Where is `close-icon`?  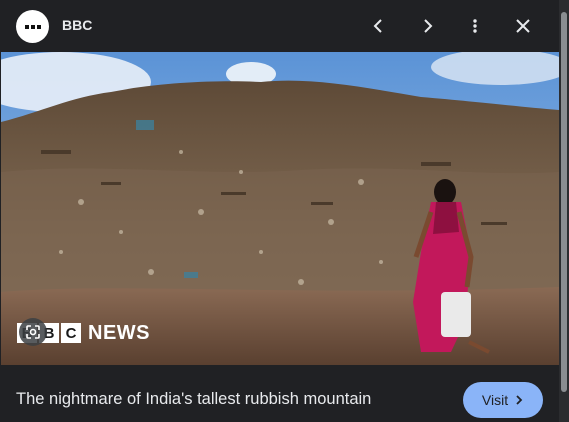
close-icon is located at coordinates (523, 26).